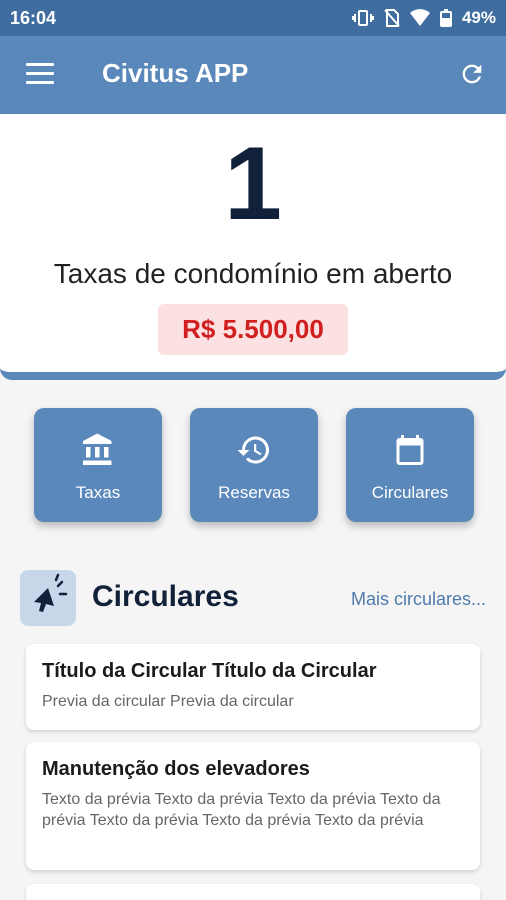 This screenshot has height=900, width=506. I want to click on circular-title: Manutenção dos elevadores, so click(176, 769).